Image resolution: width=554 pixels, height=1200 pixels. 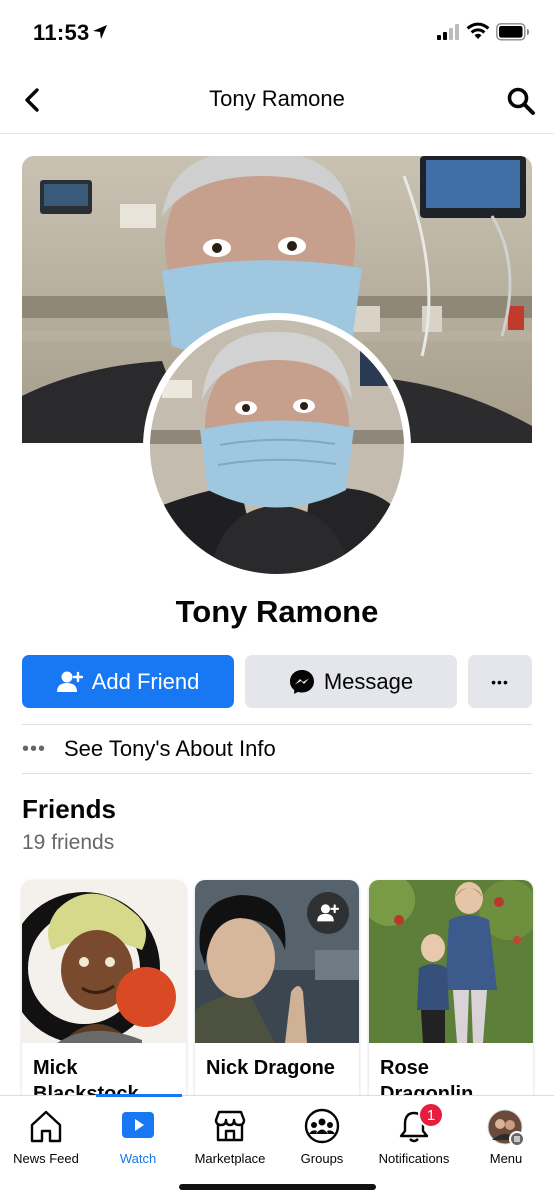 I want to click on avatar-icon, so click(x=506, y=1128).